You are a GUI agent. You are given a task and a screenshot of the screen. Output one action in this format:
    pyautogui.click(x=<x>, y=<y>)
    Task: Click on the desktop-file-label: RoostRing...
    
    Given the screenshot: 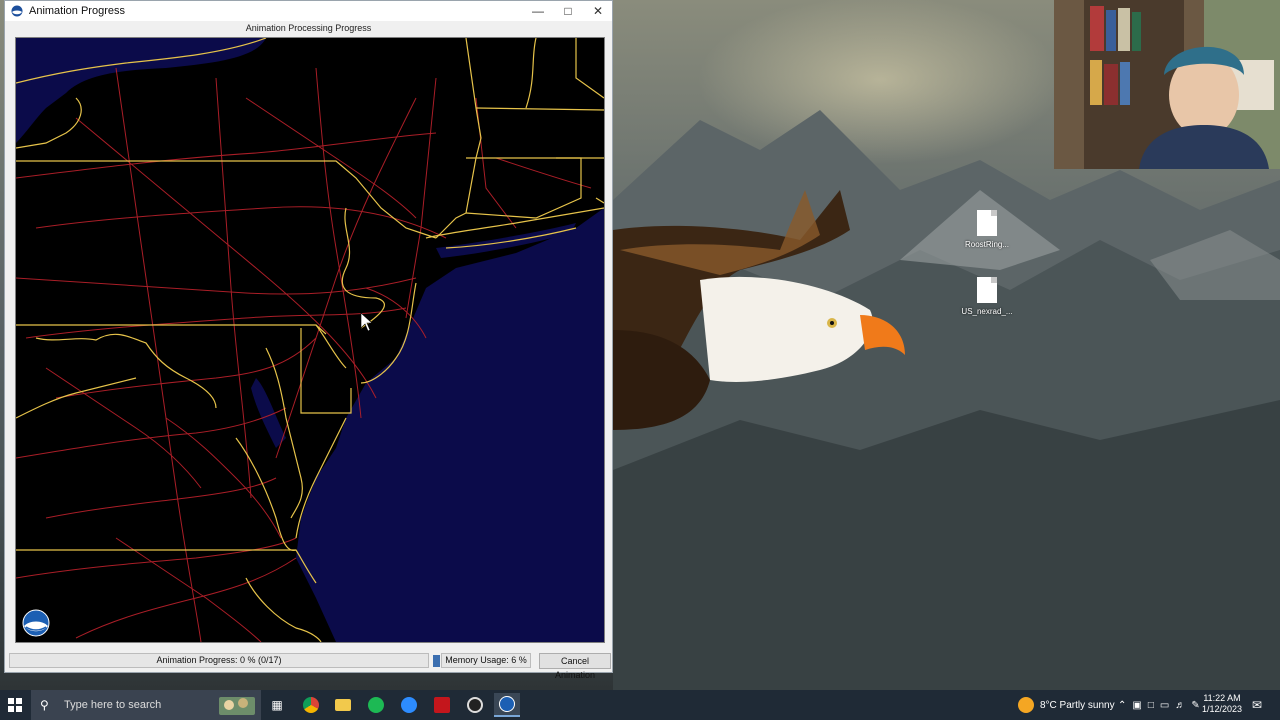 What is the action you would take?
    pyautogui.click(x=987, y=244)
    